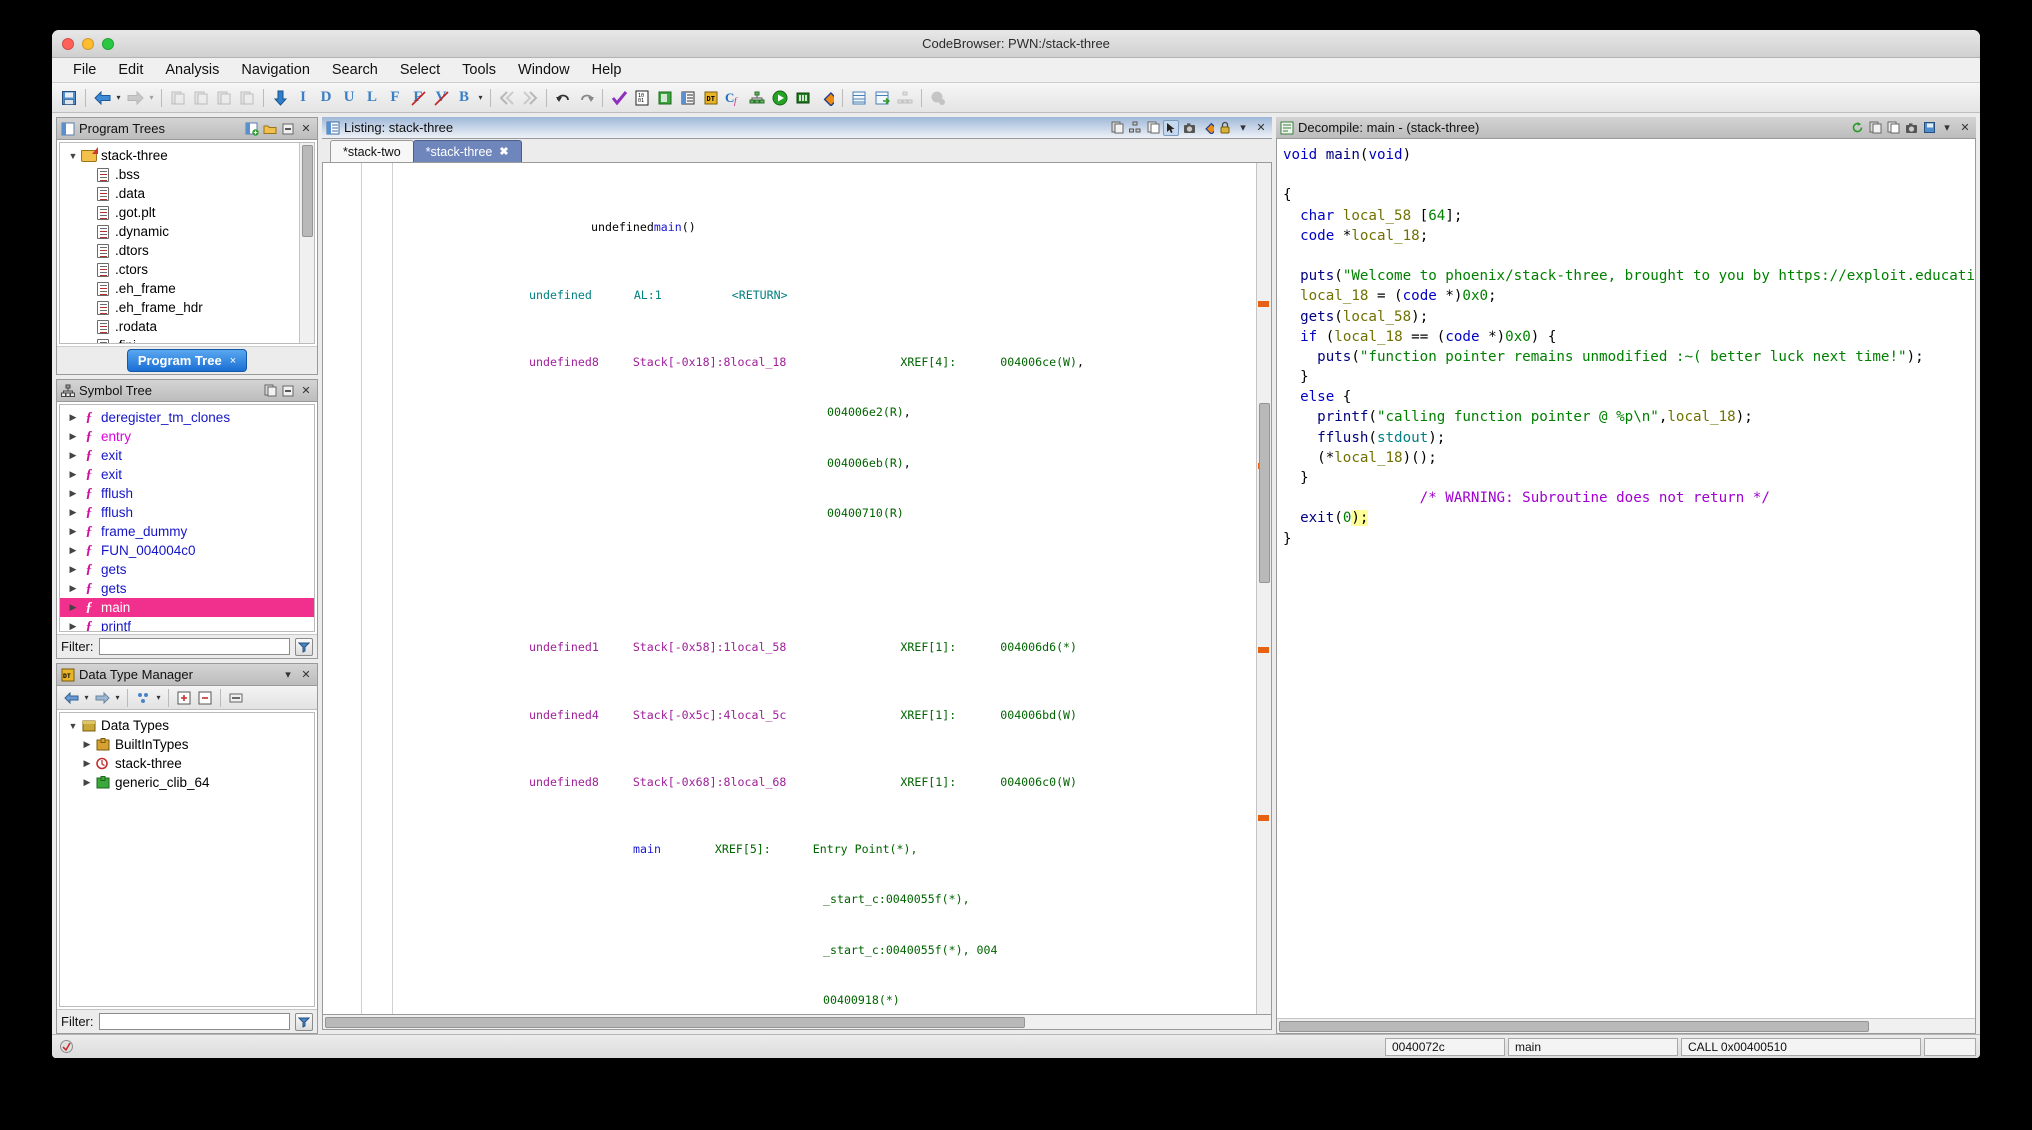  What do you see at coordinates (418, 98) in the screenshot?
I see `clear-flow-icon: F` at bounding box center [418, 98].